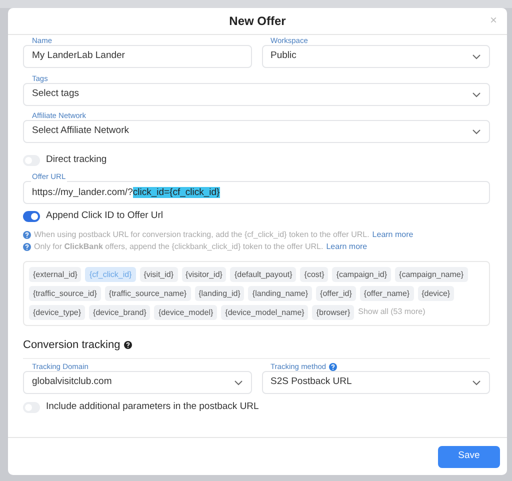  Describe the element at coordinates (376, 382) in the screenshot. I see `select-field: S2S Postback URL` at that location.